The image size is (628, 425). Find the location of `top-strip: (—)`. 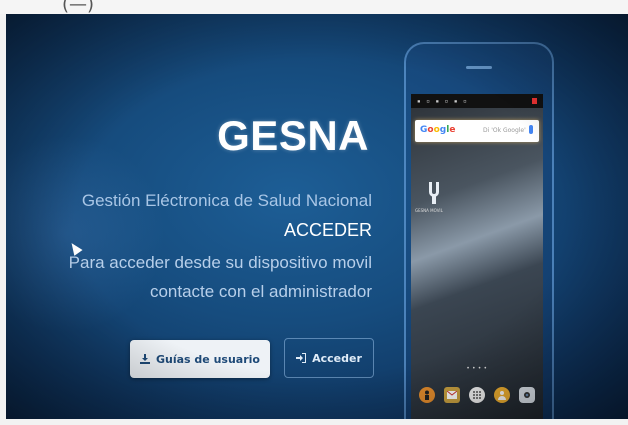

top-strip: (—) is located at coordinates (314, 7).